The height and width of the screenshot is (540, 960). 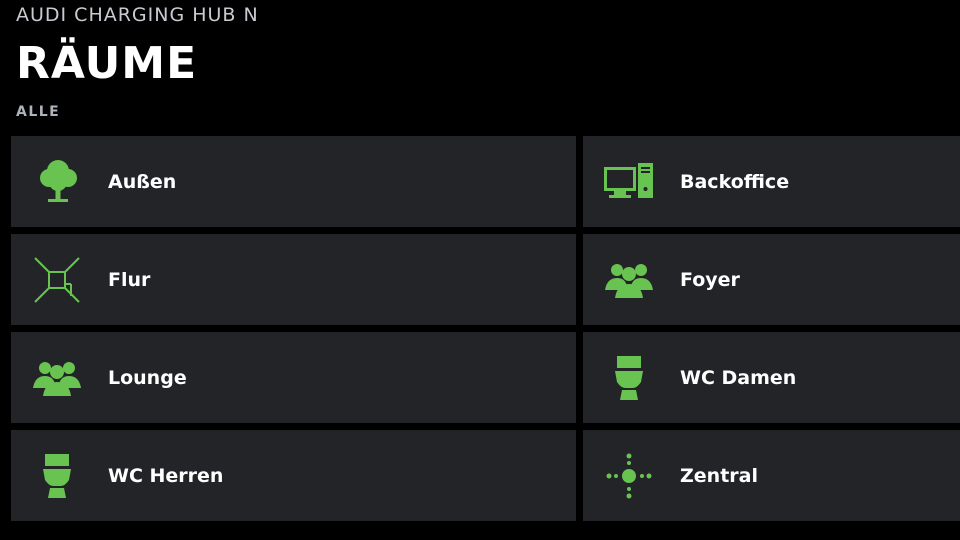 What do you see at coordinates (166, 476) in the screenshot?
I see `room-label: WC Herren` at bounding box center [166, 476].